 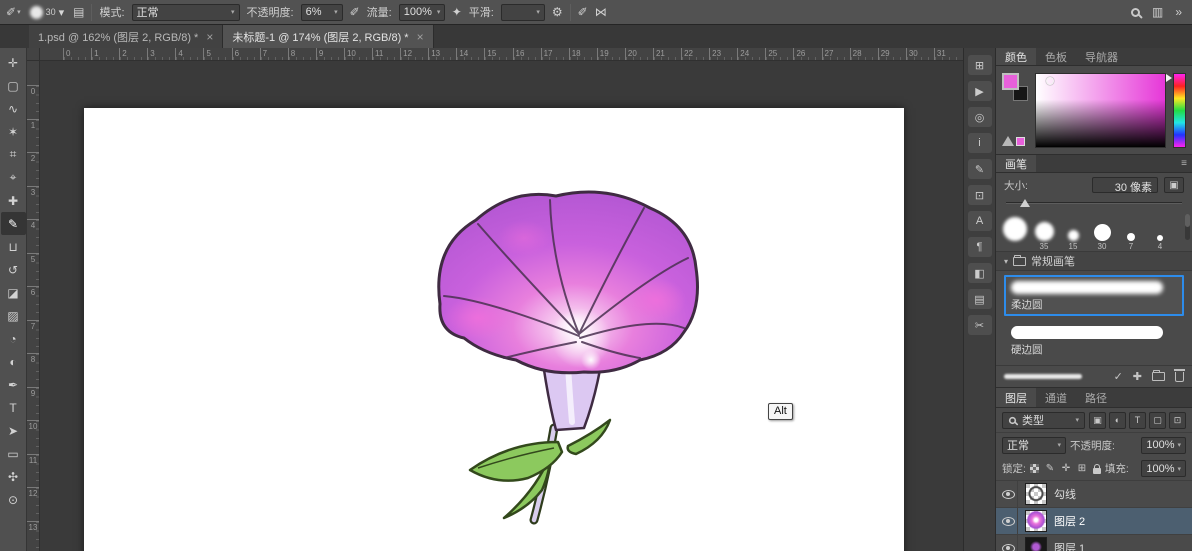 What do you see at coordinates (1066, 469) in the screenshot?
I see `lock-position: ✛` at bounding box center [1066, 469].